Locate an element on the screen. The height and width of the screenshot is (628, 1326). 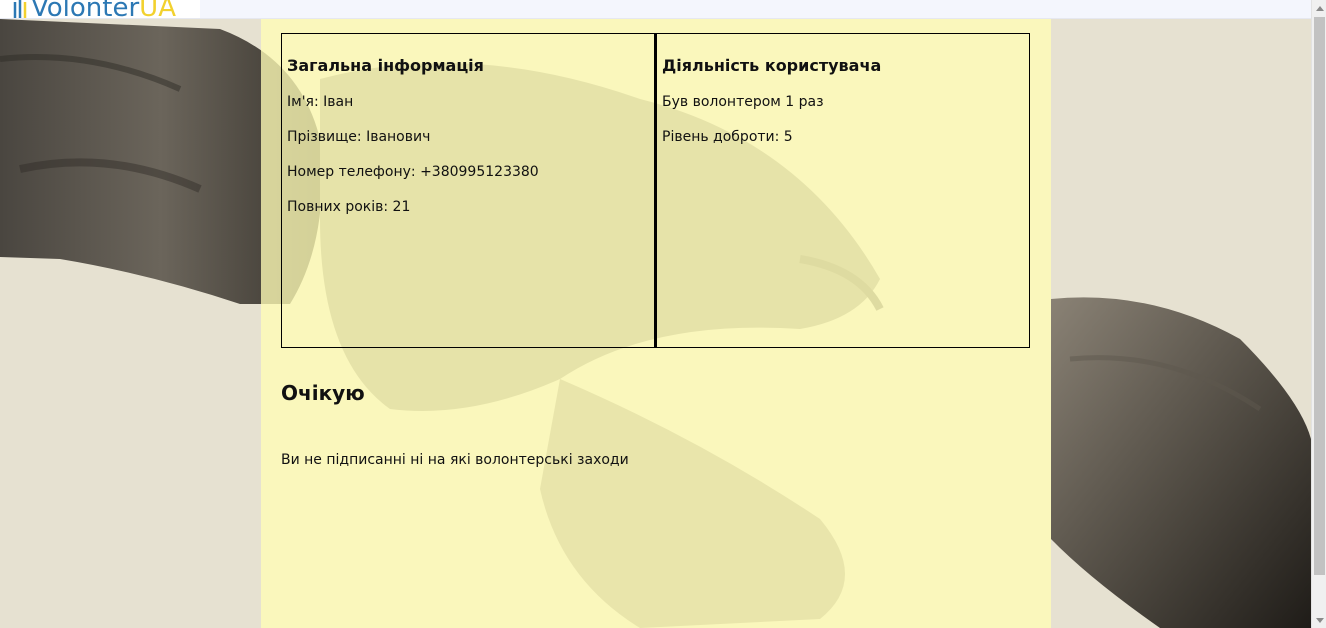
logo-text-accent: UA is located at coordinates (157, 9).